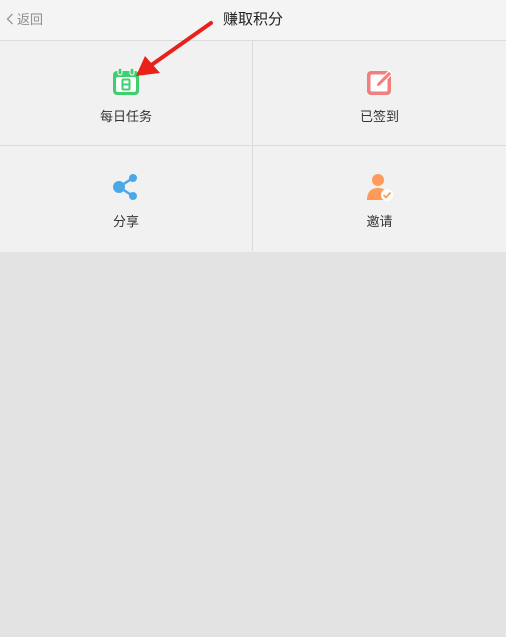 Image resolution: width=506 pixels, height=637 pixels. What do you see at coordinates (125, 222) in the screenshot?
I see `share-label: 分享` at bounding box center [125, 222].